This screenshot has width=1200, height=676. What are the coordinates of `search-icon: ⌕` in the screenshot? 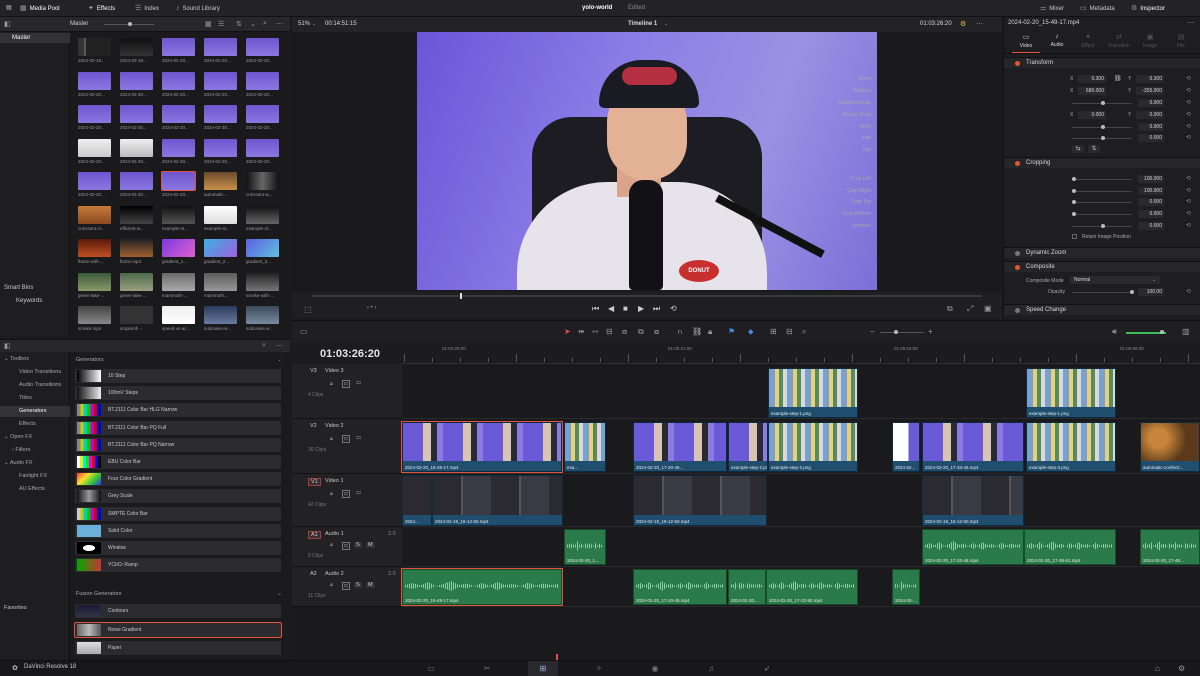 It's located at (265, 24).